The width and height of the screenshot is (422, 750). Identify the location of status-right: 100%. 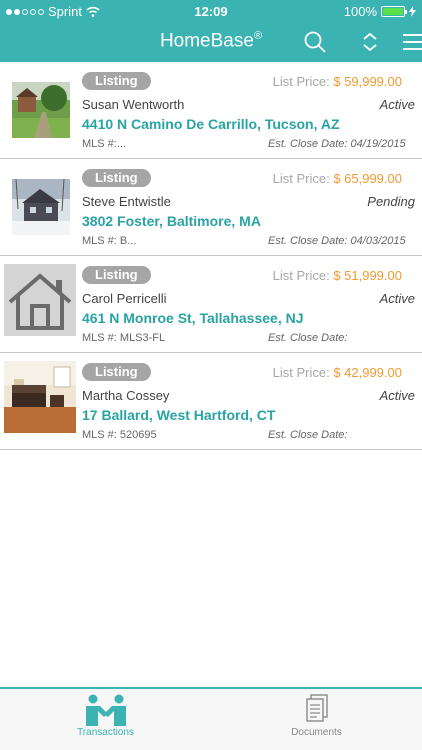
(380, 11).